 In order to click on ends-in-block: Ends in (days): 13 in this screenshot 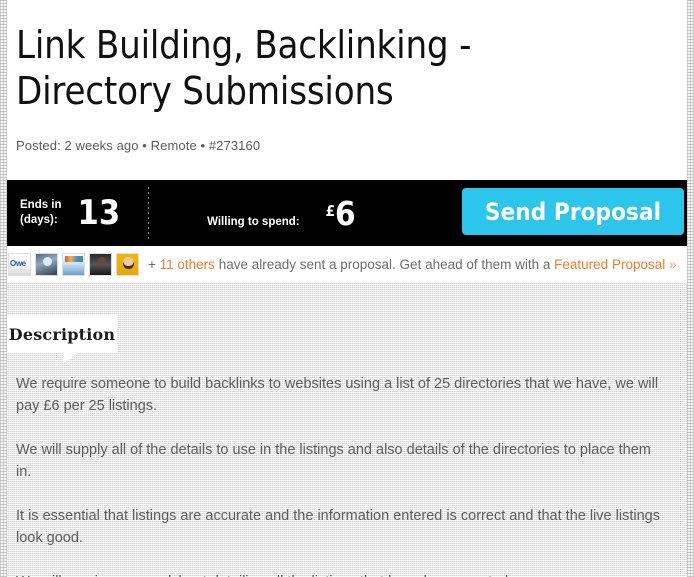, I will do `click(60, 213)`.